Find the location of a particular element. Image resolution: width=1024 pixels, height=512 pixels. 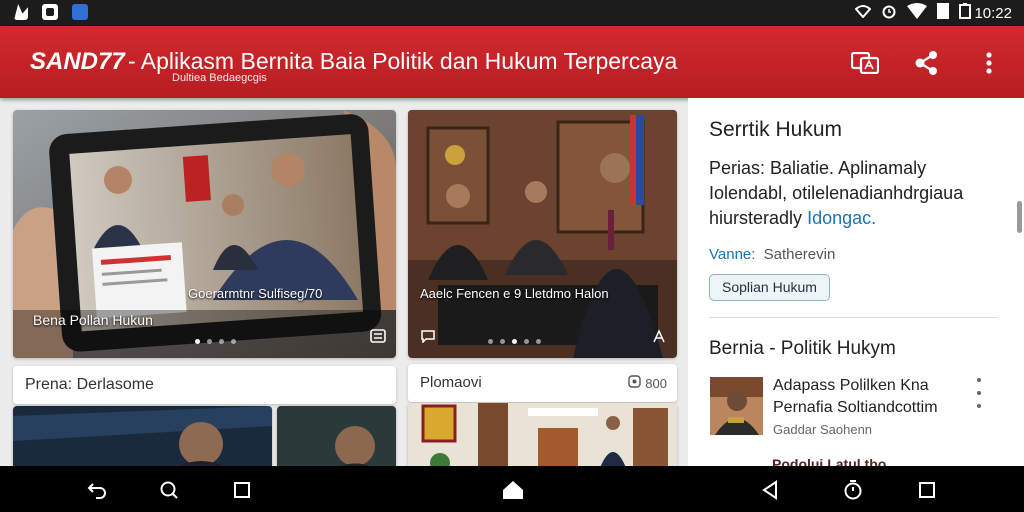

brand-logo-text: SAND77 is located at coordinates (77, 61).